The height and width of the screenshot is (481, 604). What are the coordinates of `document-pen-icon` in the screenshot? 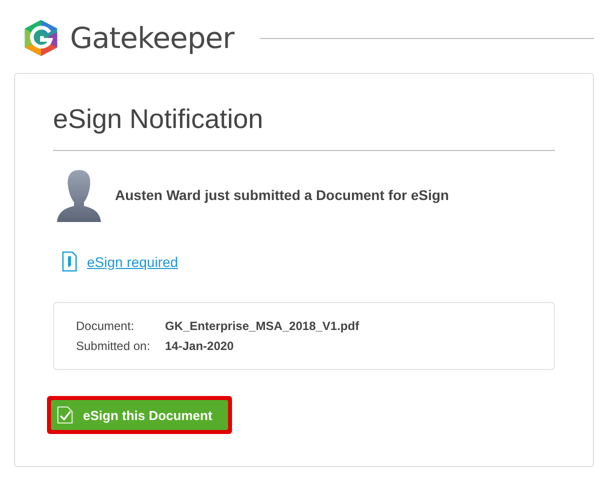 It's located at (69, 261).